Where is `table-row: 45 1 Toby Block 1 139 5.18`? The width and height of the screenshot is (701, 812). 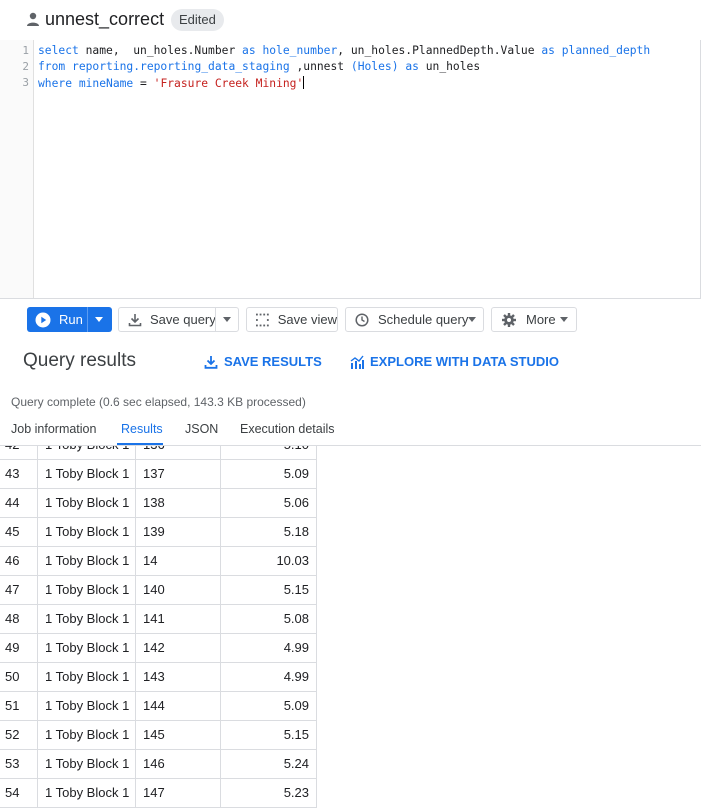
table-row: 45 1 Toby Block 1 139 5.18 is located at coordinates (158, 532).